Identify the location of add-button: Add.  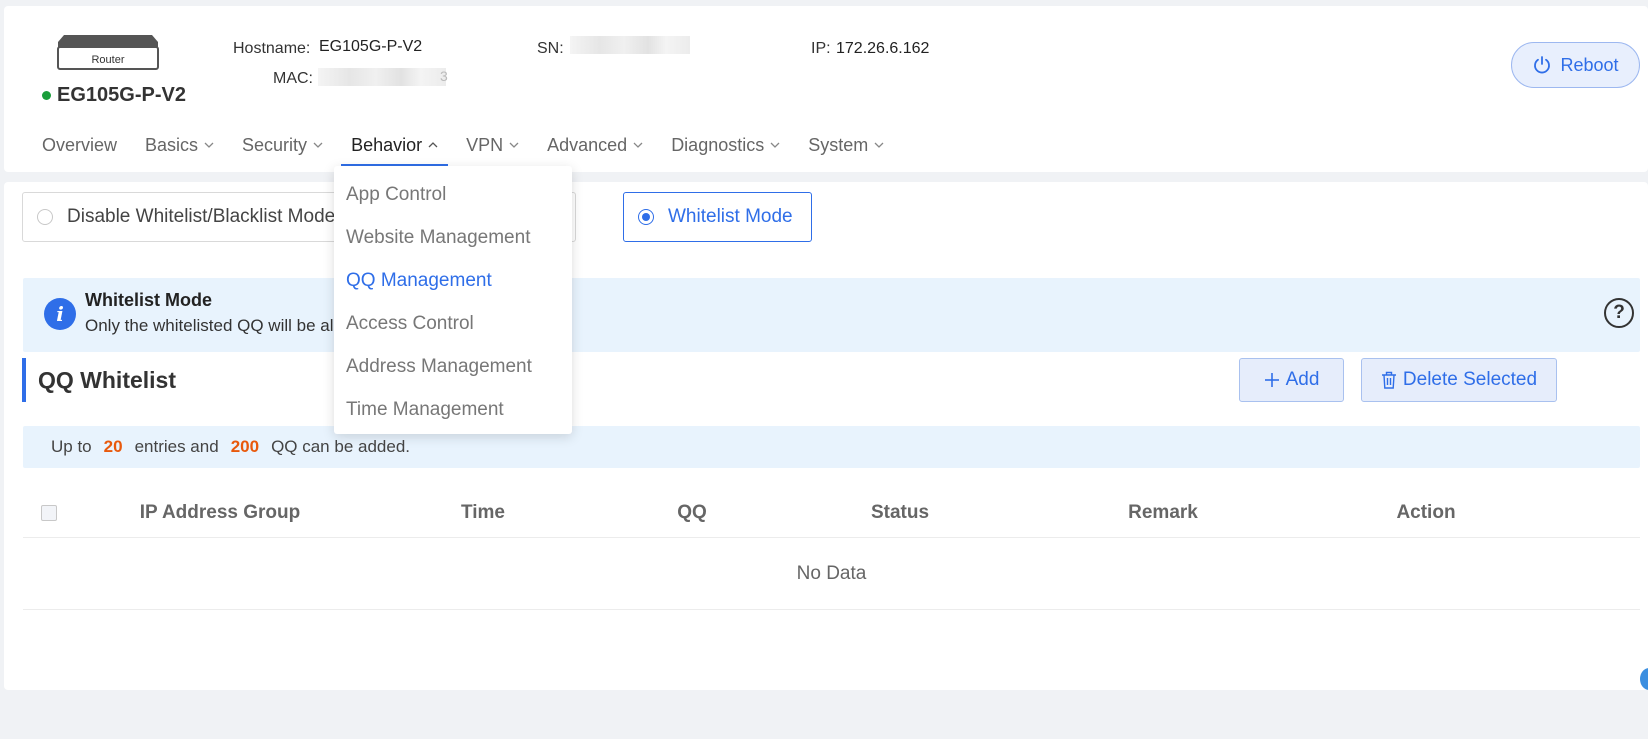
(1291, 380).